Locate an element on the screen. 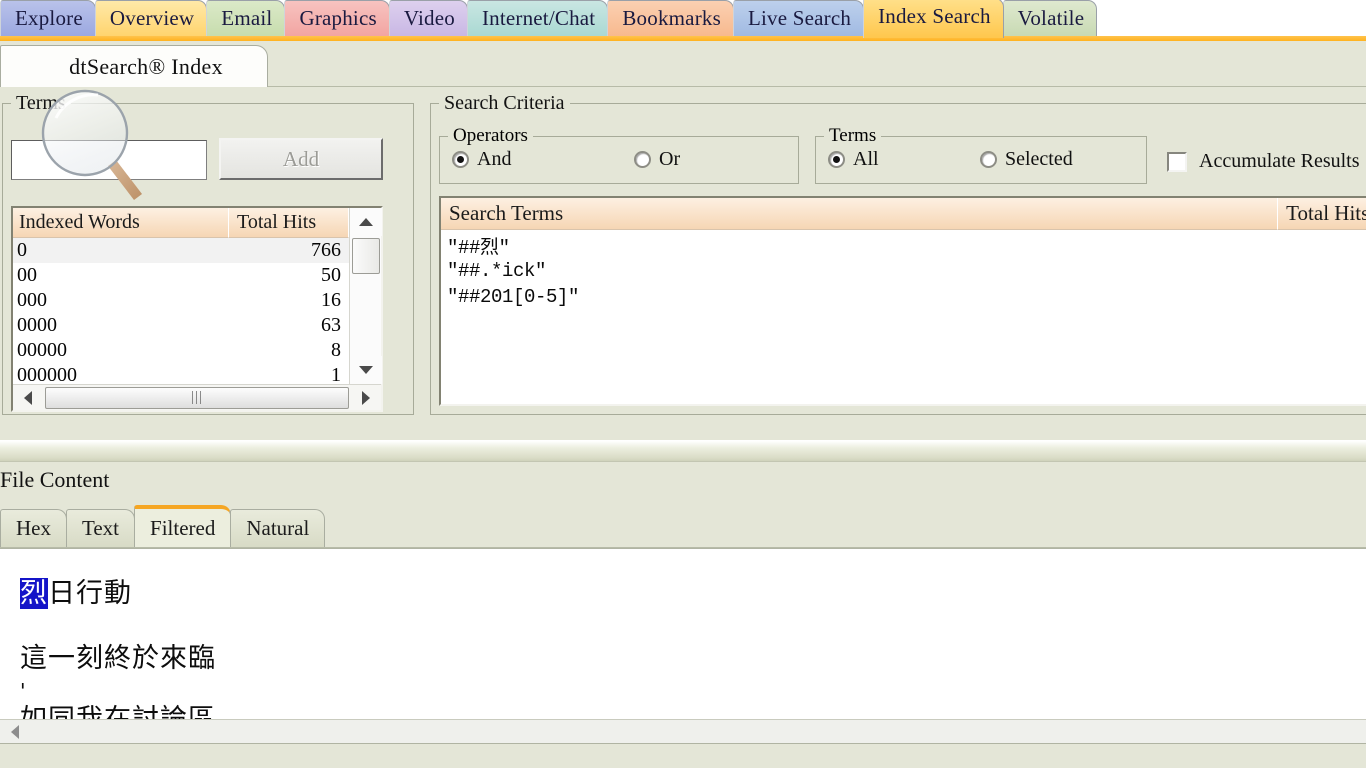 The image size is (1366, 768). radio-terms-all: All is located at coordinates (853, 159).